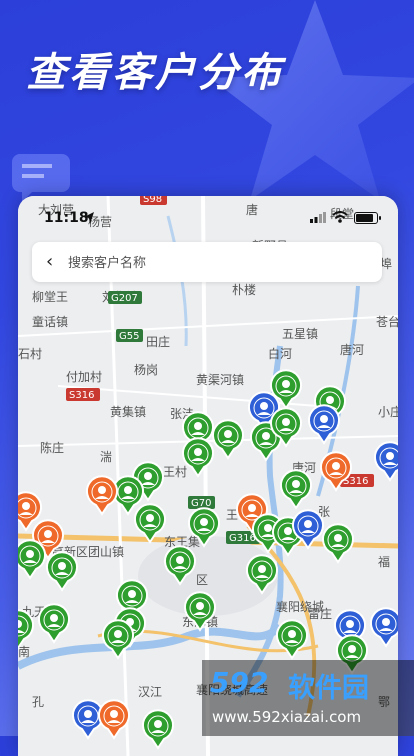 This screenshot has width=414, height=756. I want to click on search-bar: ‹, so click(207, 262).